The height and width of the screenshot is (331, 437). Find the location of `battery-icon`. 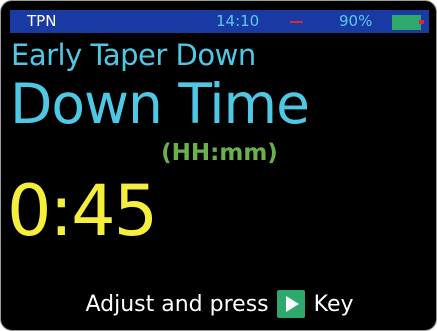

battery-icon is located at coordinates (406, 22).